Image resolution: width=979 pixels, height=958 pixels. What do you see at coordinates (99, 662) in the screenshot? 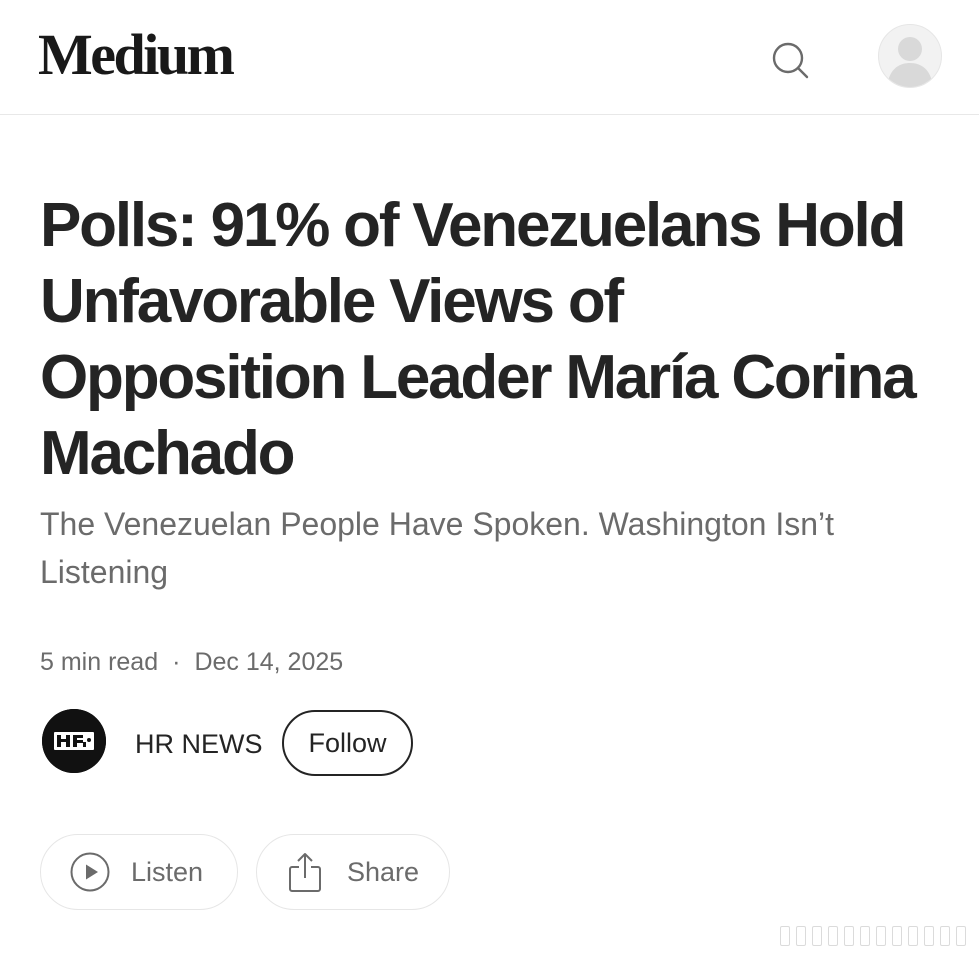
I see `read-time: 5 min read` at bounding box center [99, 662].